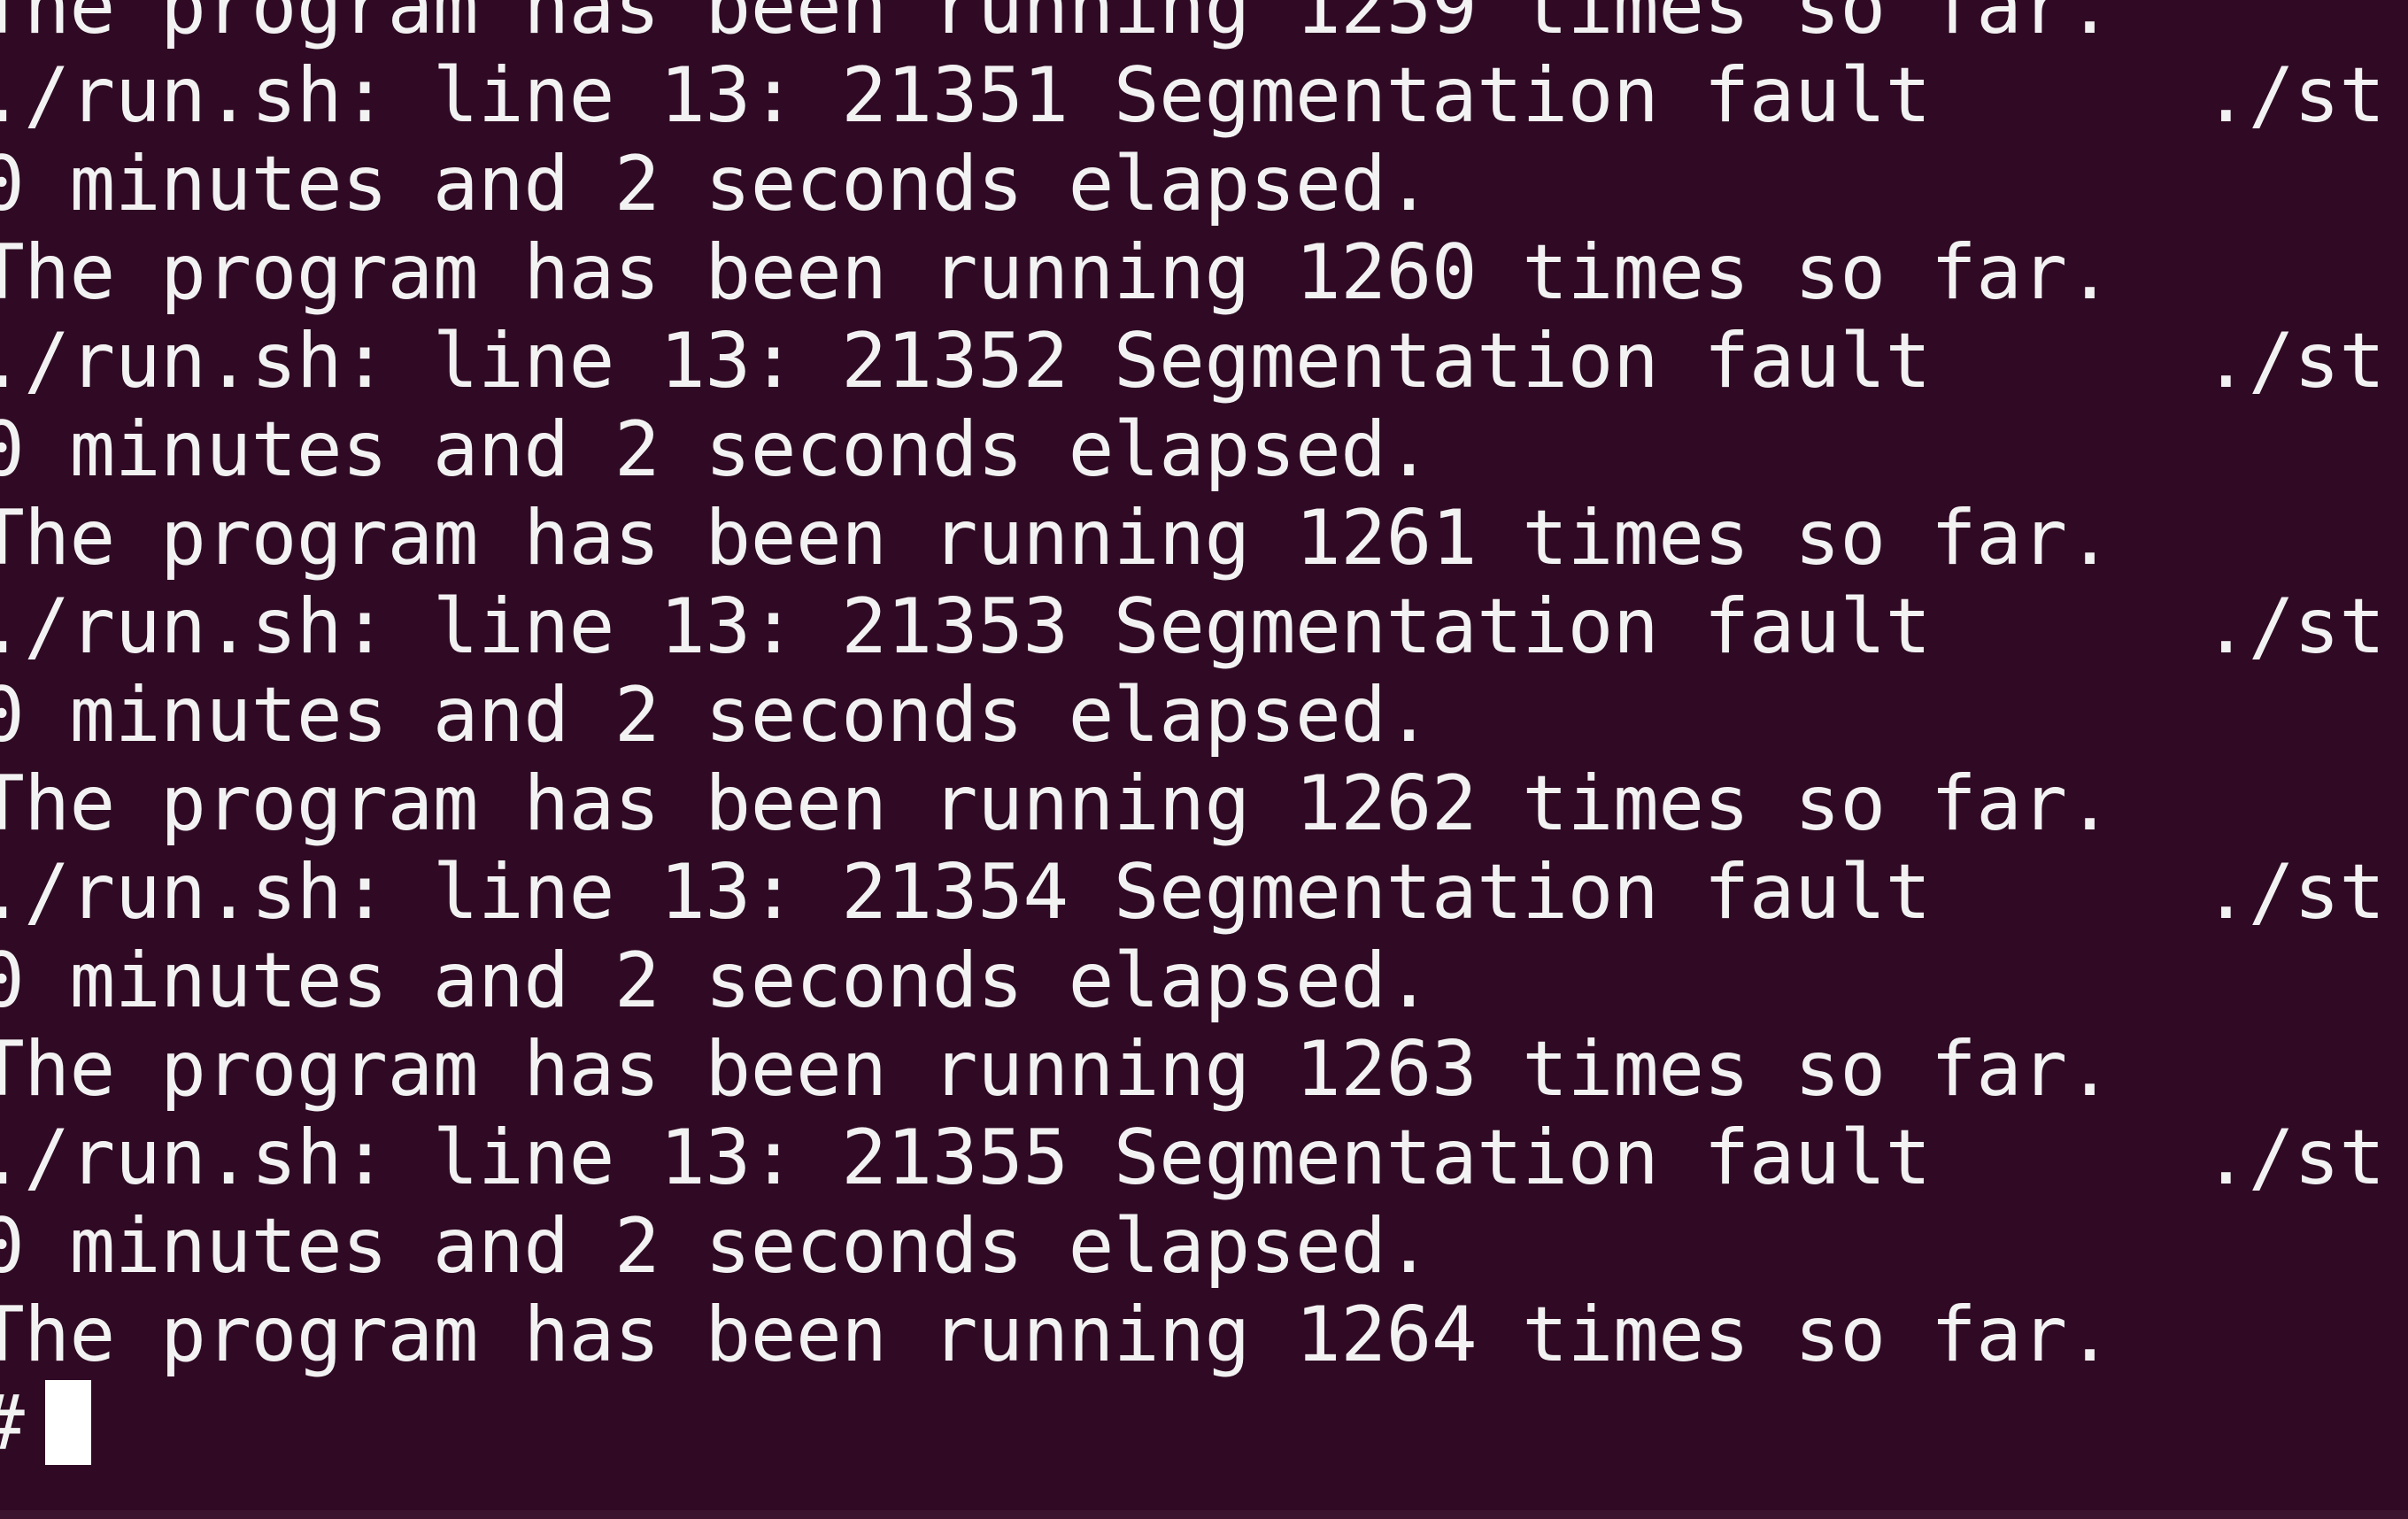 The image size is (2408, 1519). Describe the element at coordinates (68, 1422) in the screenshot. I see `text-cursor` at that location.